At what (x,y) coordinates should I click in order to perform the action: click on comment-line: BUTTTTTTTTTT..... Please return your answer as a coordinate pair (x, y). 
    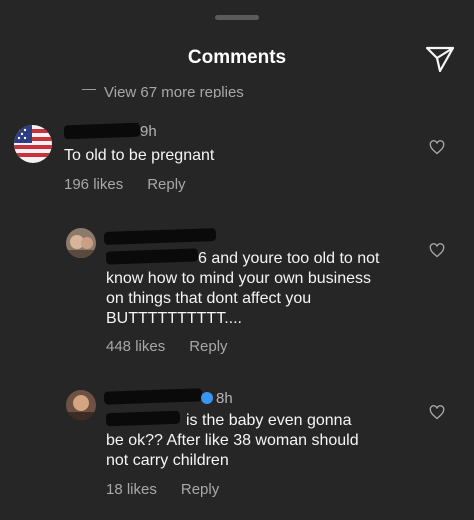
    Looking at the image, I should click on (174, 318).